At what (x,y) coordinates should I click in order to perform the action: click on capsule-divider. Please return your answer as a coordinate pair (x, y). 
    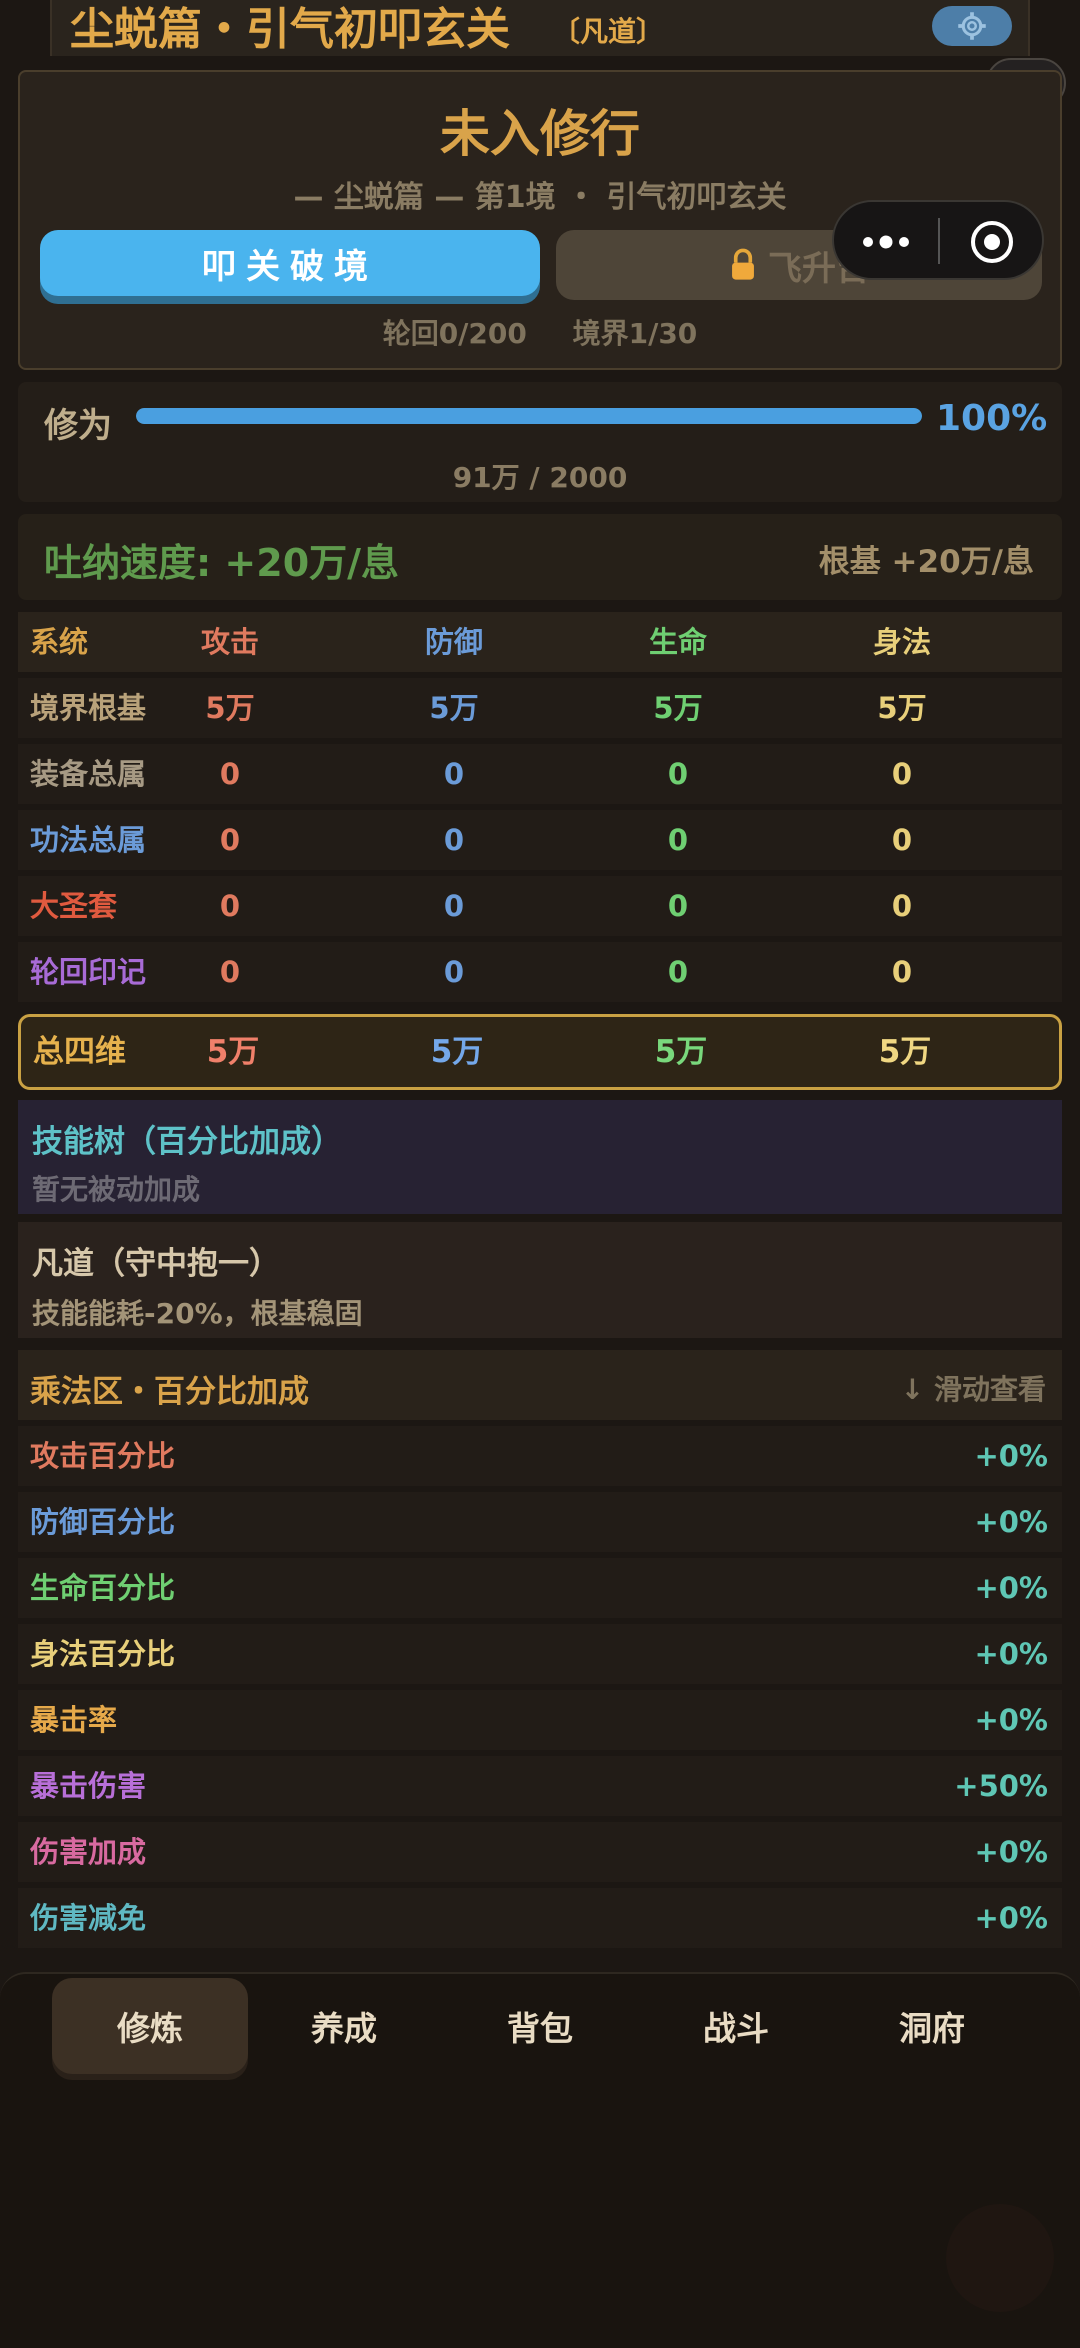
    Looking at the image, I should click on (939, 241).